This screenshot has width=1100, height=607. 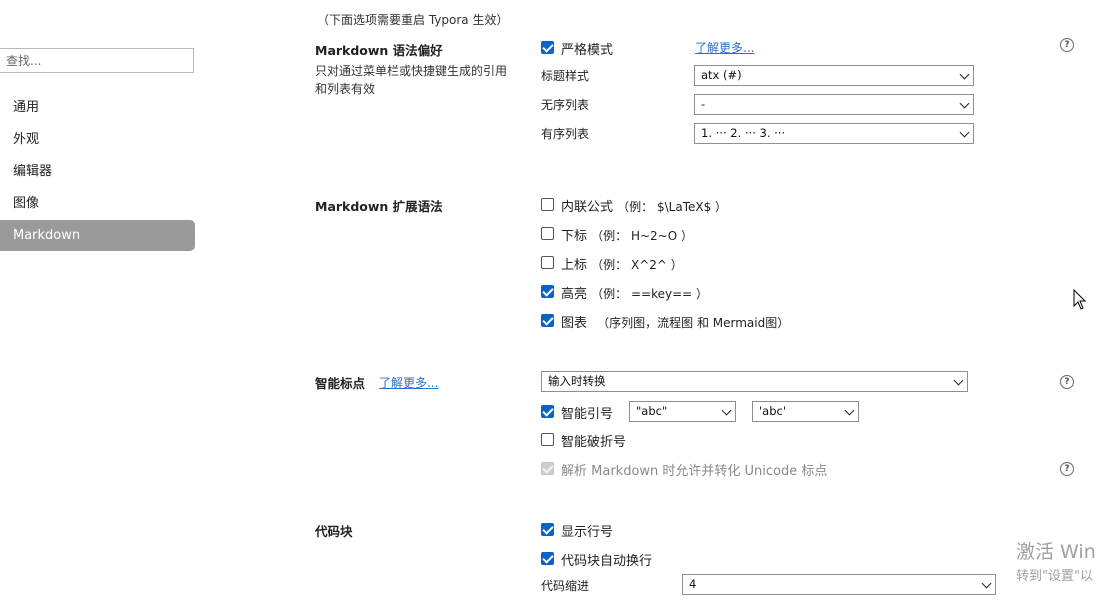 What do you see at coordinates (703, 104) in the screenshot?
I see `unordered-list-value: -` at bounding box center [703, 104].